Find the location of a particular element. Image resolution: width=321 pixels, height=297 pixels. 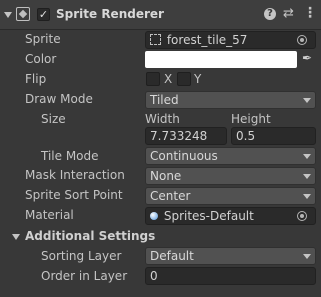

help-icon: ? is located at coordinates (270, 14).